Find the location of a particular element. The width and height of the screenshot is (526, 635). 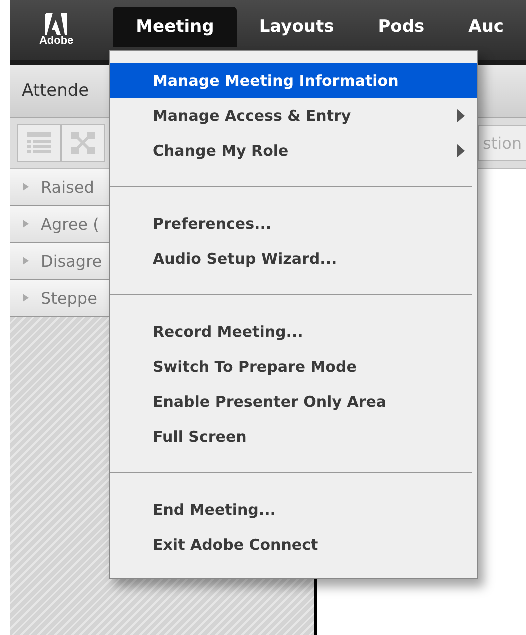

menu-tab: Pods is located at coordinates (401, 27).